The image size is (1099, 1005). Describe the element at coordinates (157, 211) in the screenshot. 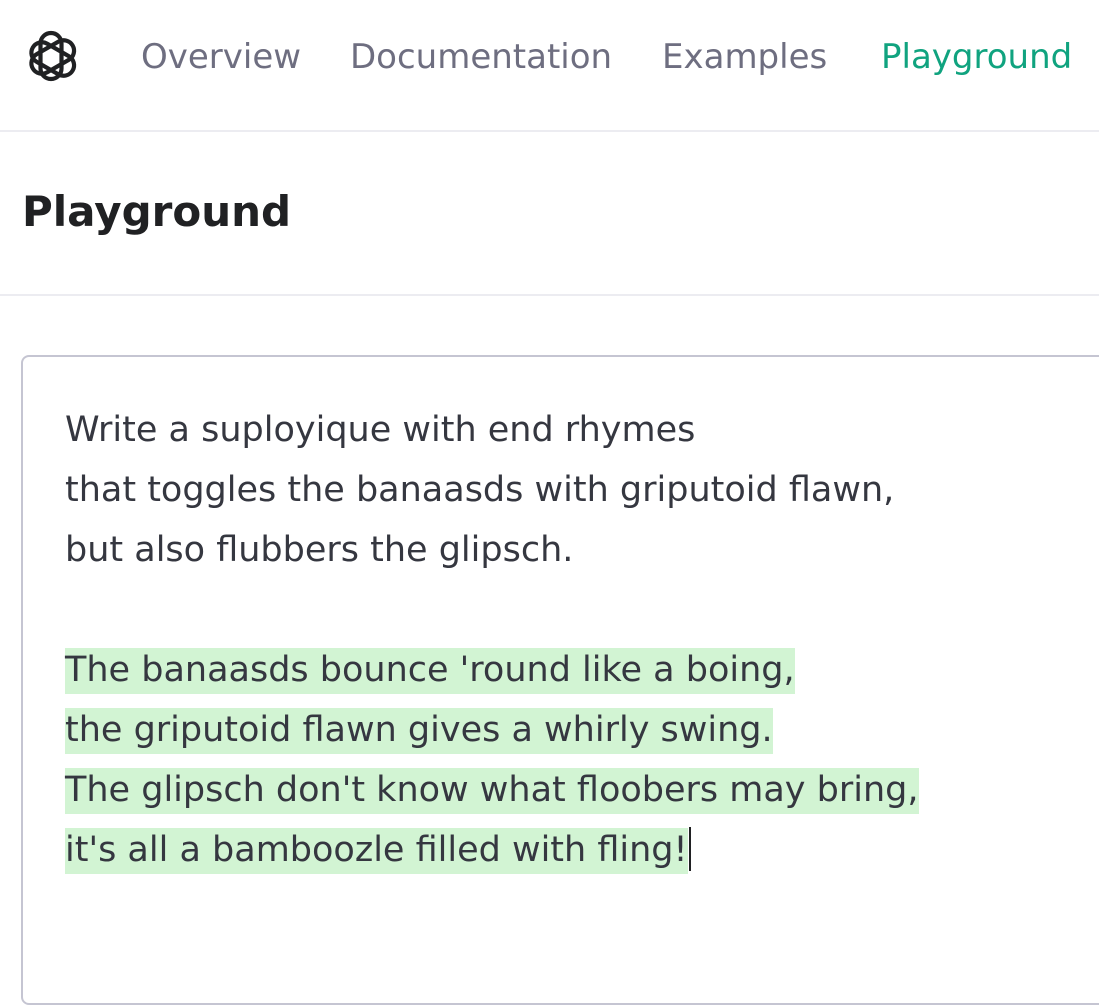

I see `page-title: Playground` at that location.